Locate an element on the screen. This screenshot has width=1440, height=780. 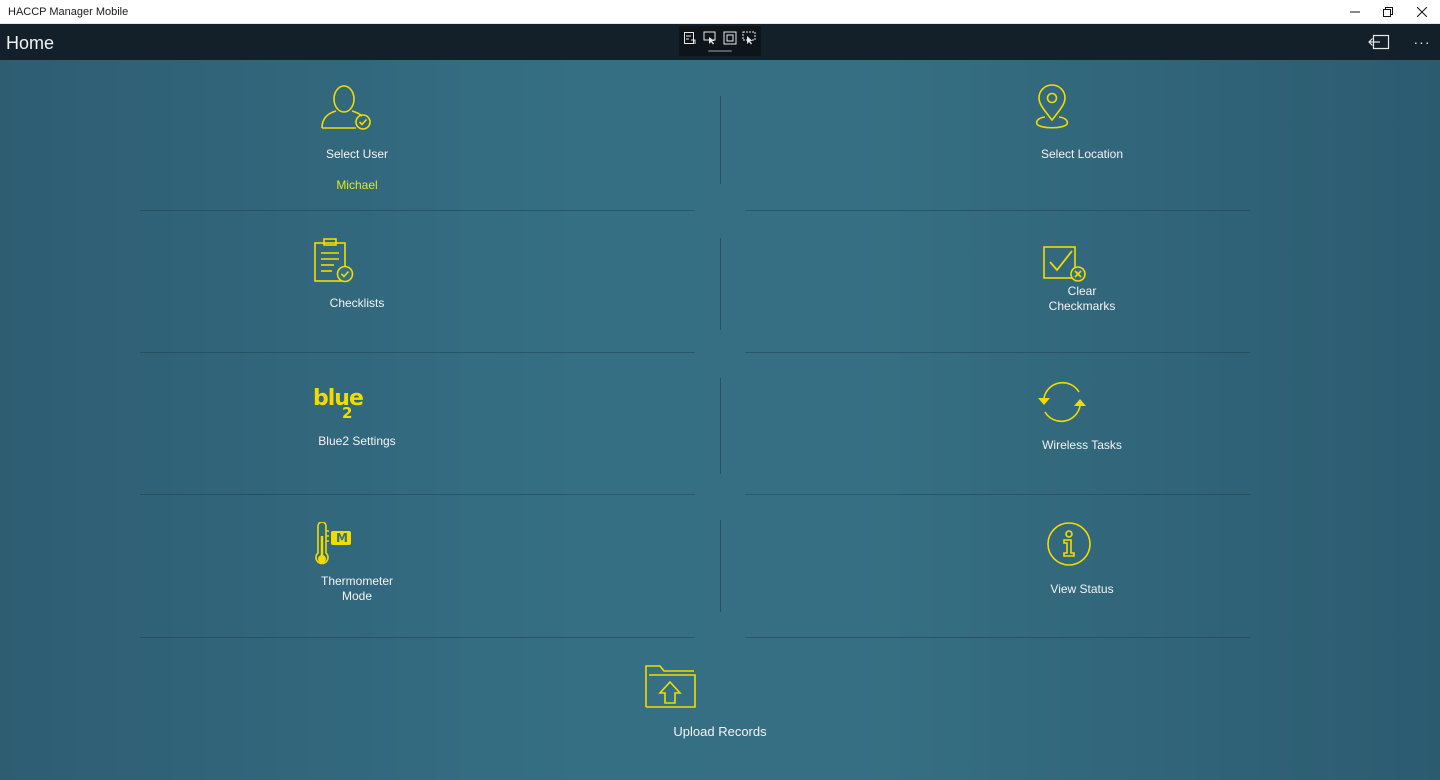
checklists-label: Checklists is located at coordinates (357, 303).